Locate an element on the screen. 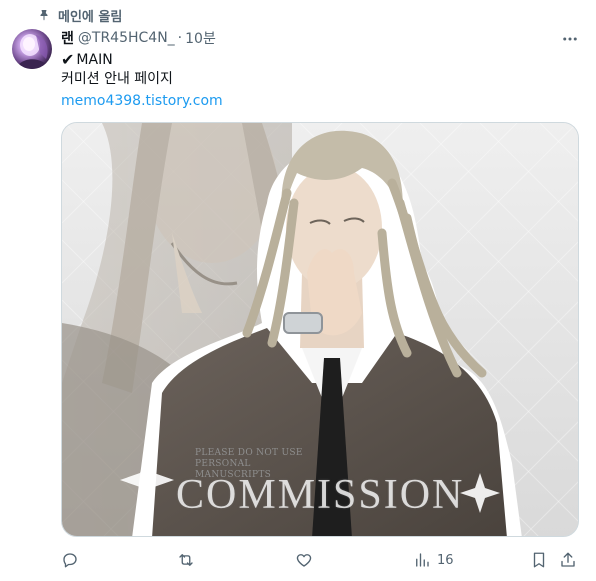  main-label: MAIN is located at coordinates (94, 60).